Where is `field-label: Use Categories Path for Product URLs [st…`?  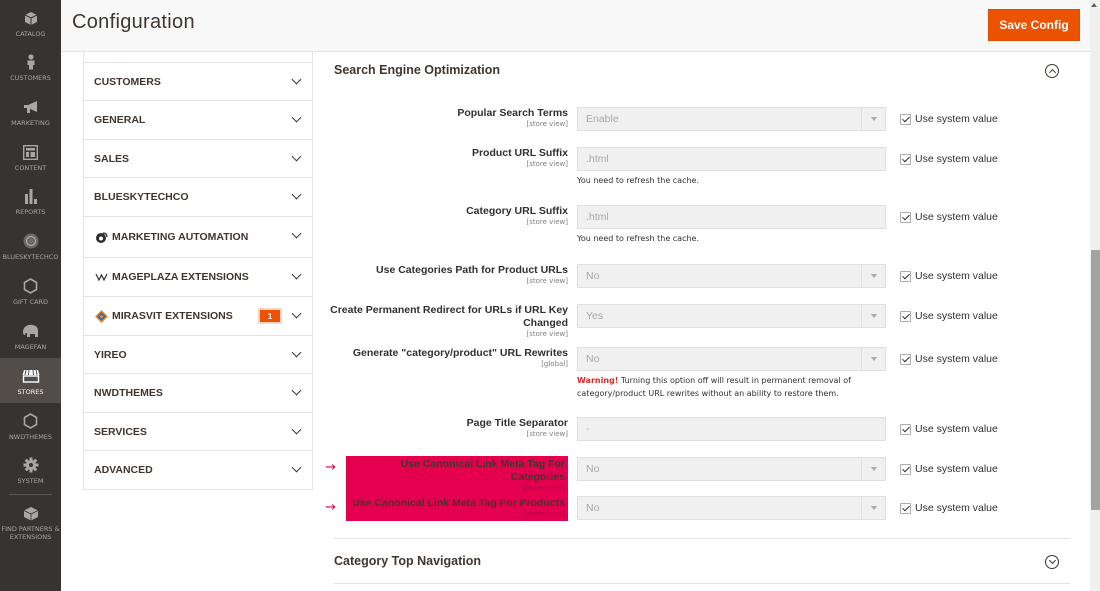 field-label: Use Categories Path for Product URLs [st… is located at coordinates (472, 274).